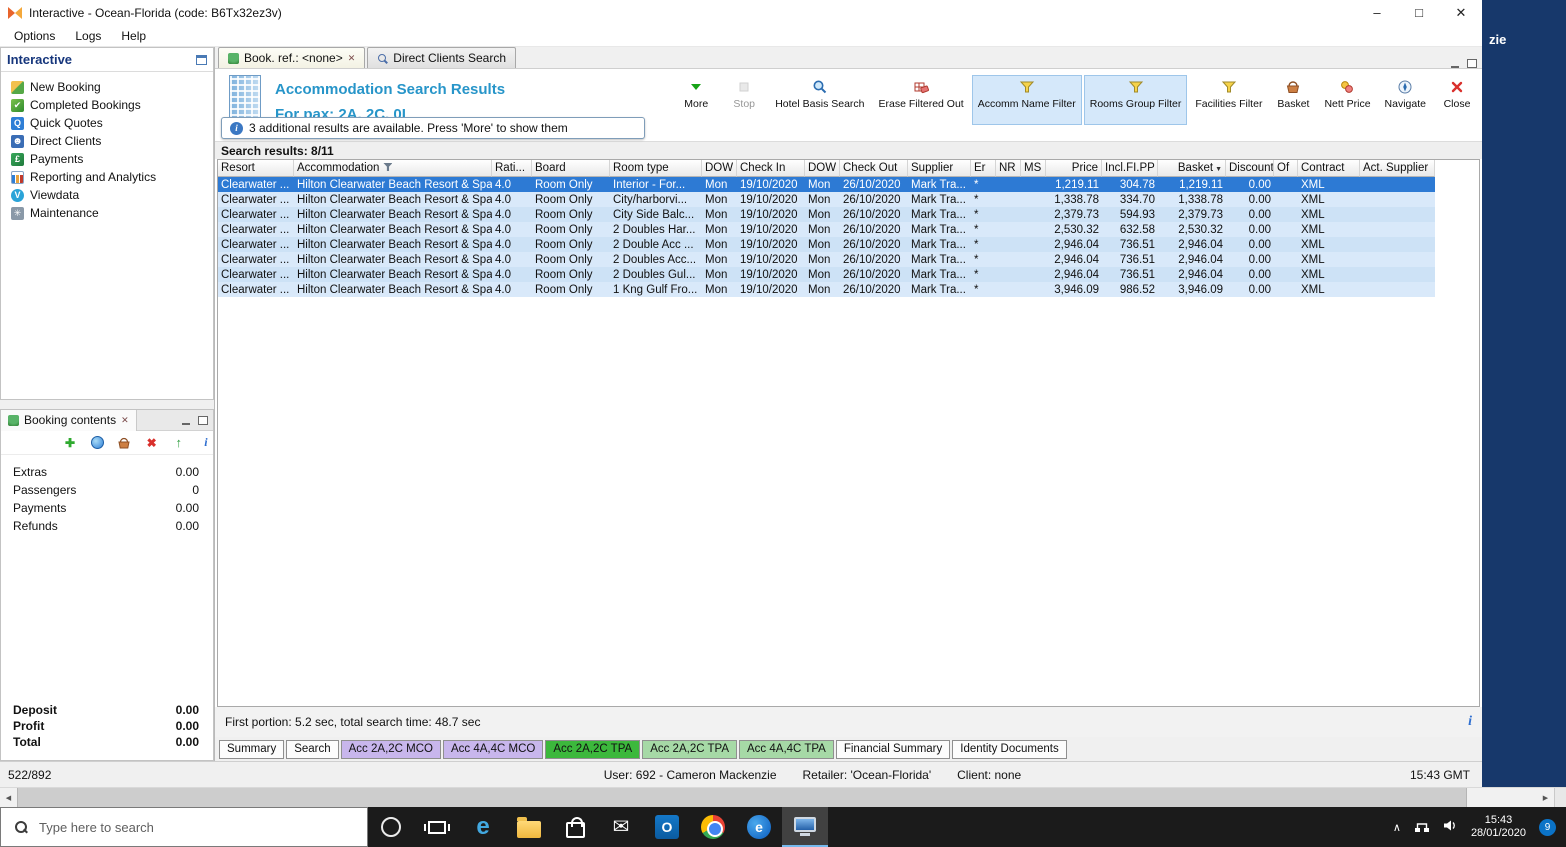  Describe the element at coordinates (201, 59) in the screenshot. I see `float-panel-icon` at that location.